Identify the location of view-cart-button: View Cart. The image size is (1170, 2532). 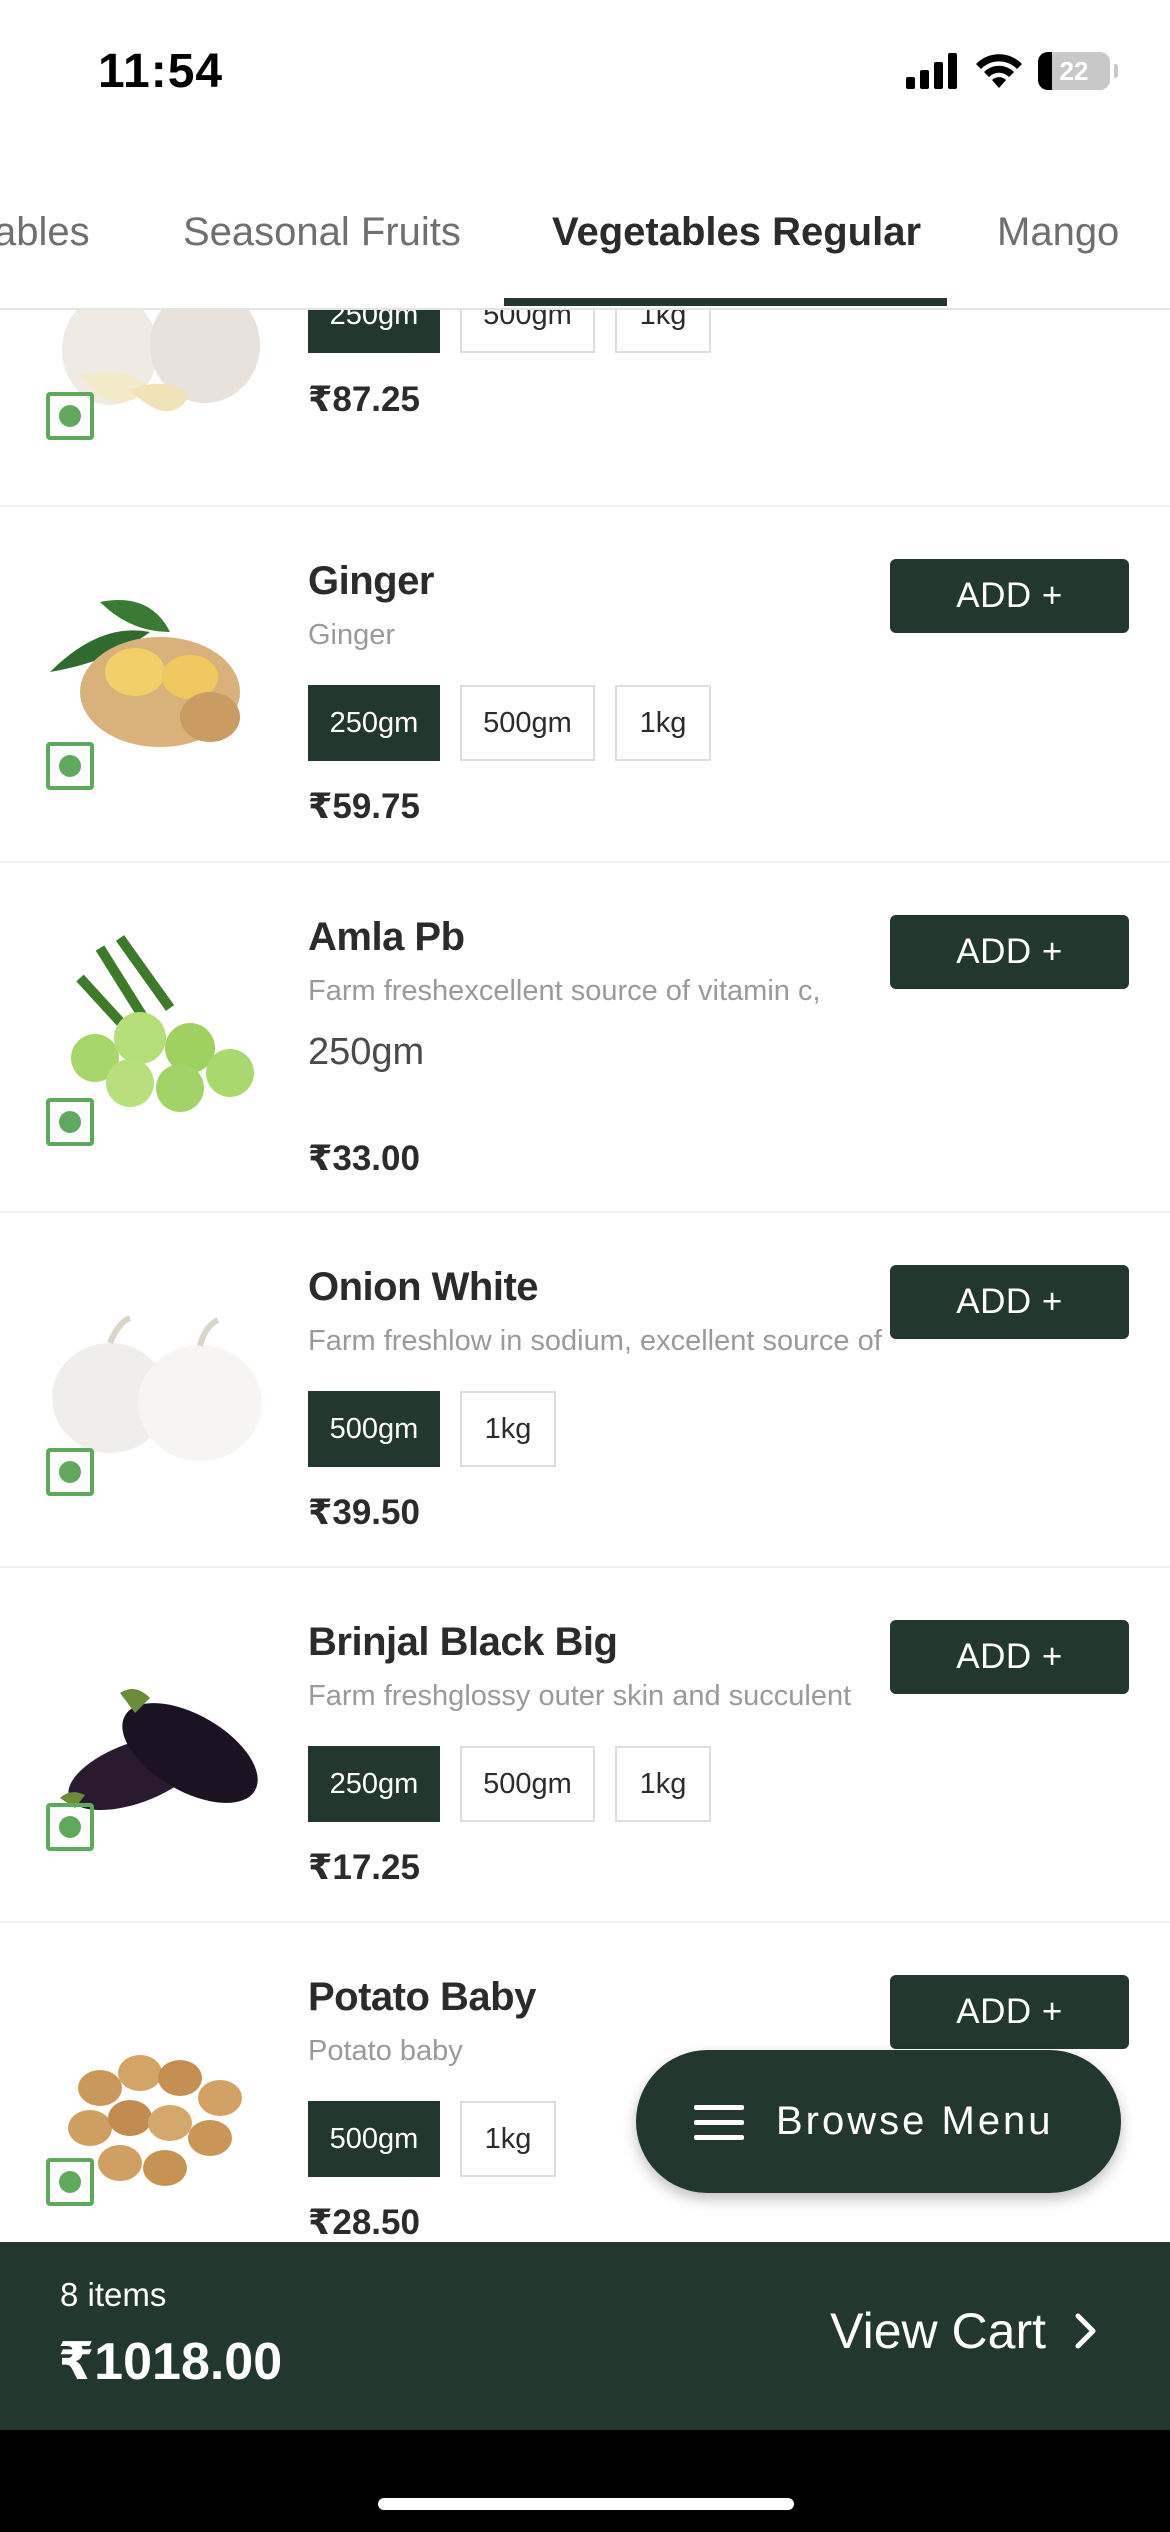
(964, 2331).